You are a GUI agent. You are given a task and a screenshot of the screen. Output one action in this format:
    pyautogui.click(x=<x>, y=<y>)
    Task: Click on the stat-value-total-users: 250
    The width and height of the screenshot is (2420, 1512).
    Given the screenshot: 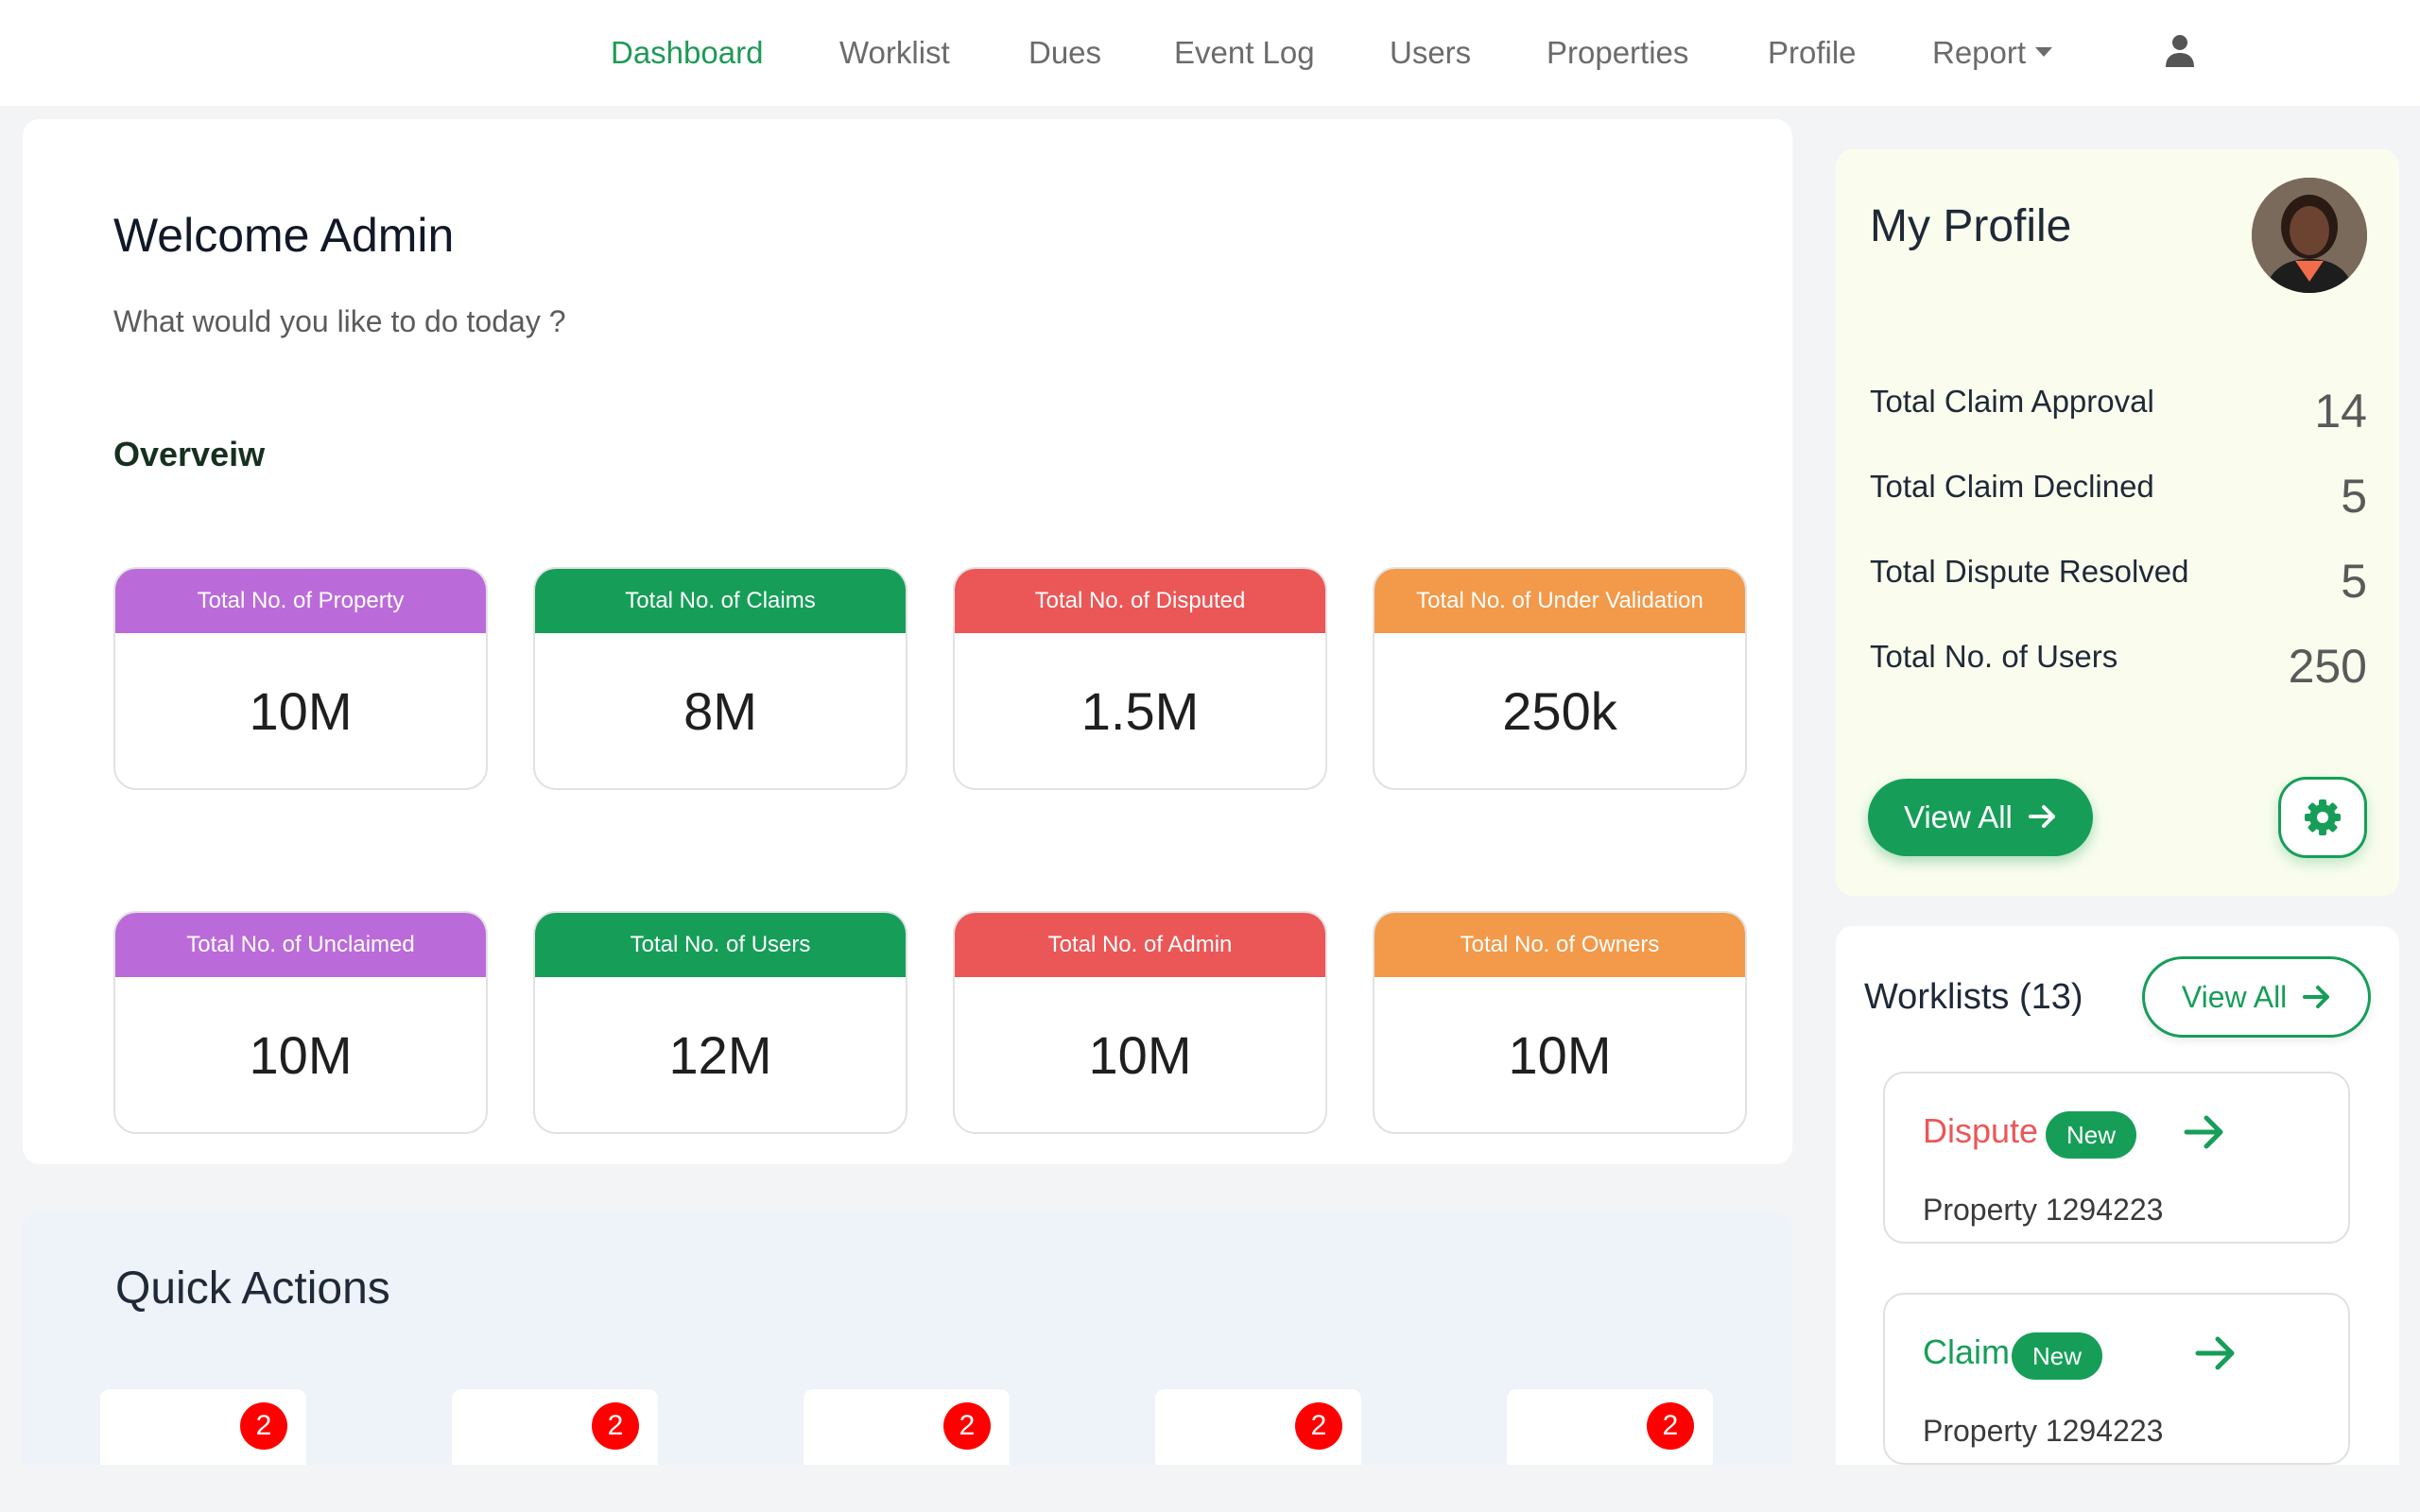 What is the action you would take?
    pyautogui.click(x=2327, y=666)
    